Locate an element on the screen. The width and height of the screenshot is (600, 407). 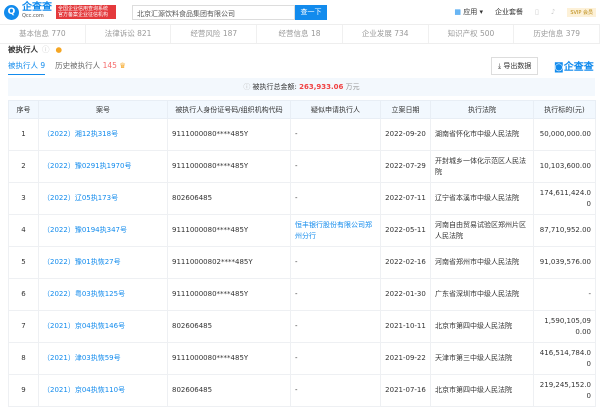
export-label: 导出数据 is located at coordinates (517, 66).